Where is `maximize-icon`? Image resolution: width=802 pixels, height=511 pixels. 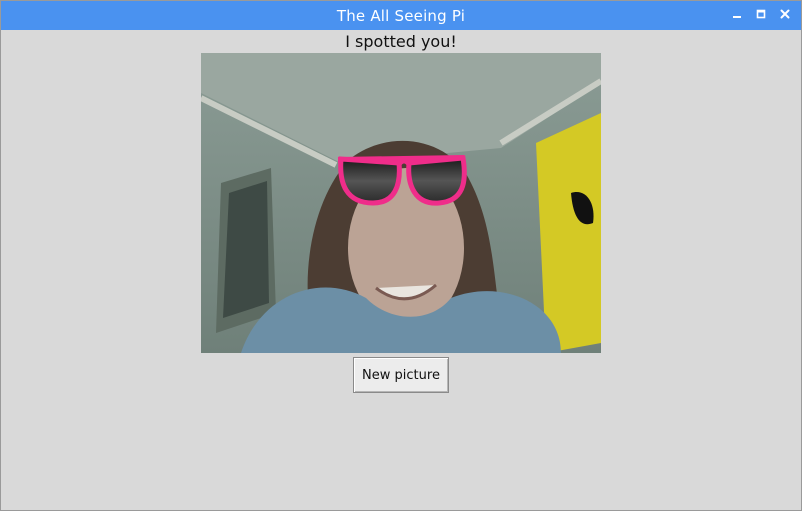
maximize-icon is located at coordinates (761, 14).